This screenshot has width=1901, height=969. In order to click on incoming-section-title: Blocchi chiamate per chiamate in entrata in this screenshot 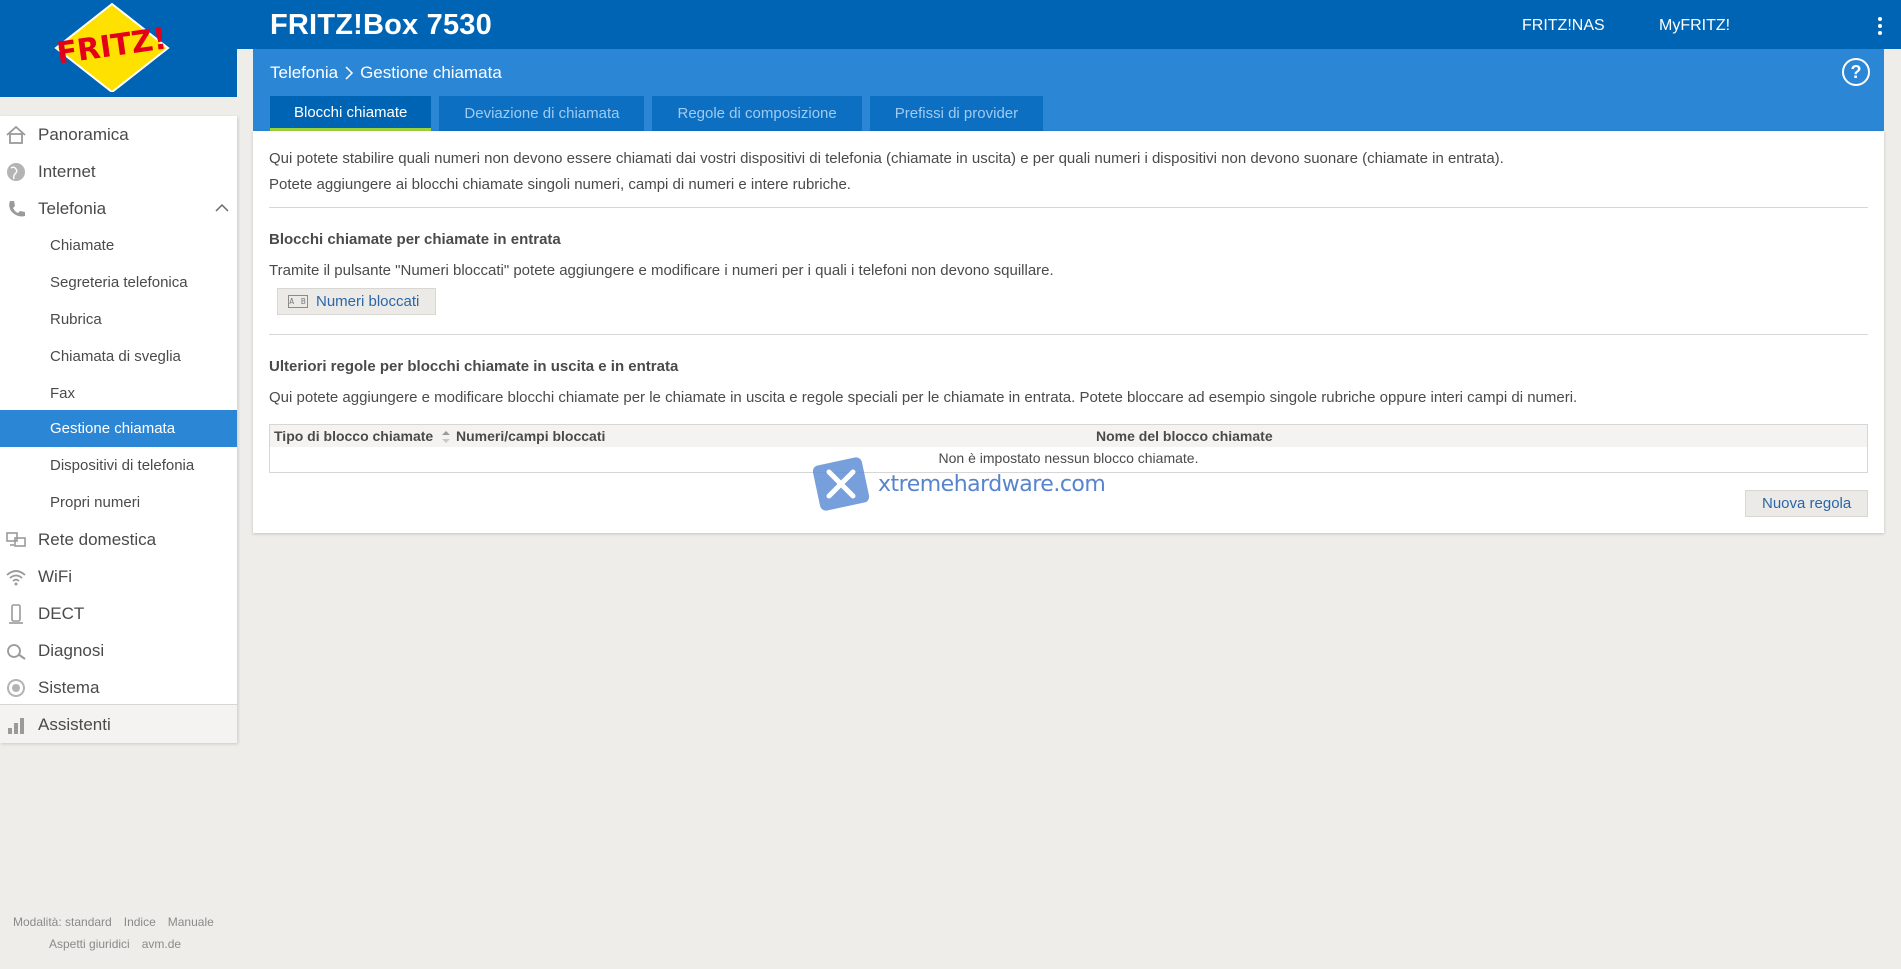, I will do `click(415, 239)`.